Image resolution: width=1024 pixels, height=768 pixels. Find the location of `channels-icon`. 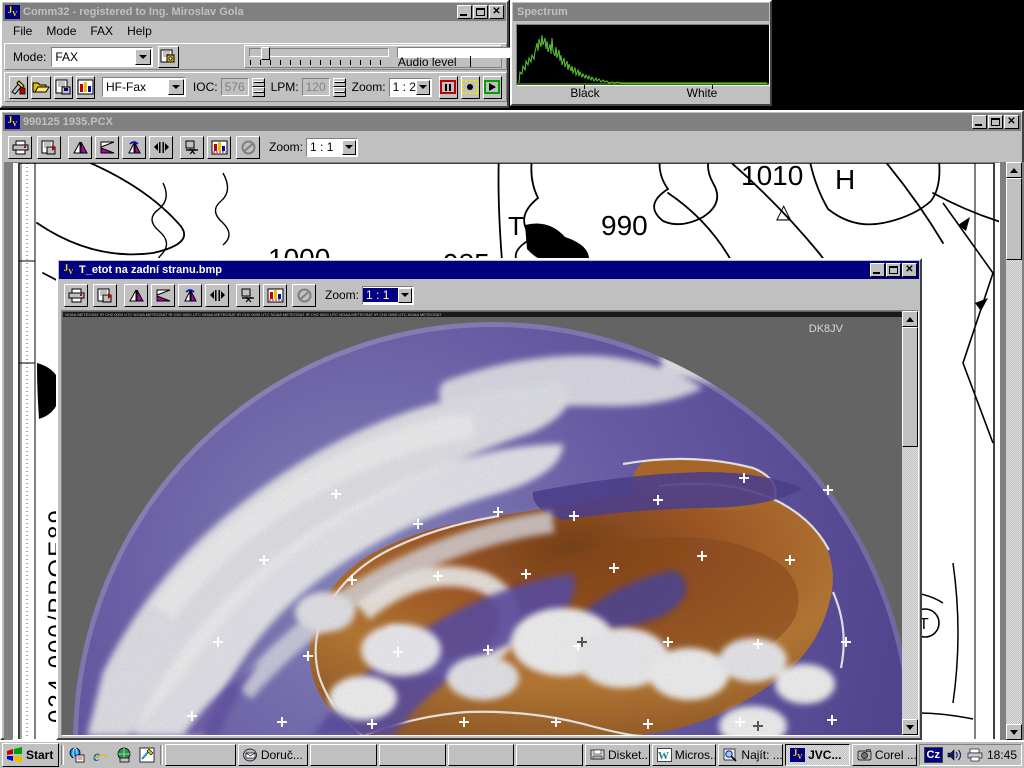

channels-icon is located at coordinates (76, 755).